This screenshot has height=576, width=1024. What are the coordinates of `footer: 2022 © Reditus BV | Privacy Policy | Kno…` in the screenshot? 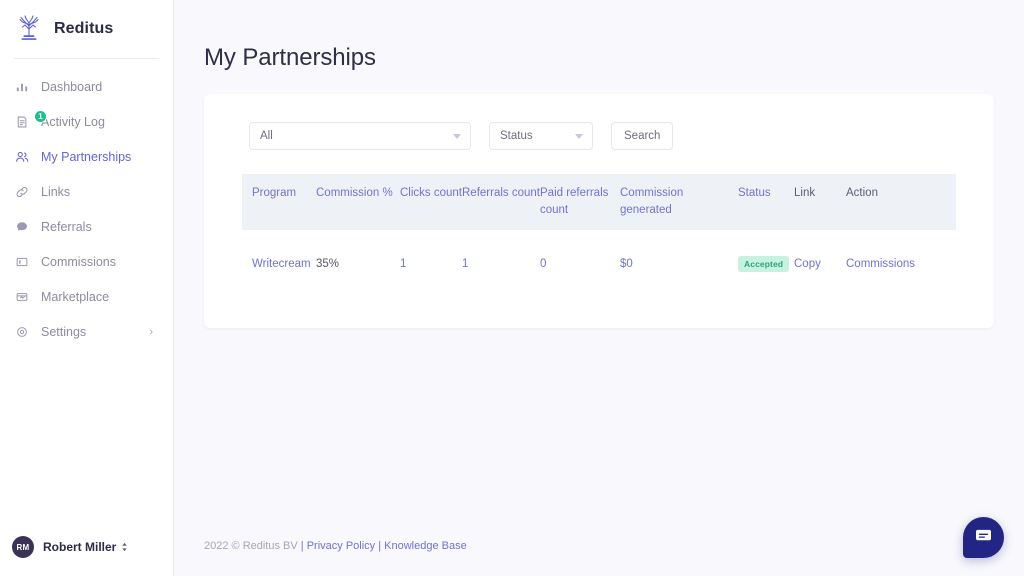 It's located at (335, 546).